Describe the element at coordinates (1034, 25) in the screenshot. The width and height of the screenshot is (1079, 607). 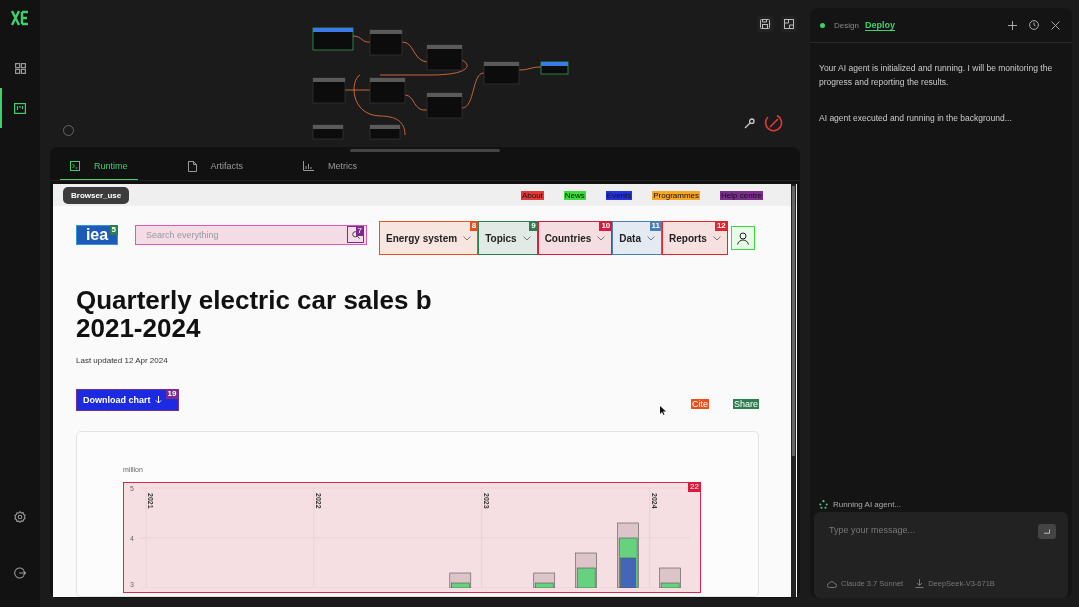
I see `history-icon` at that location.